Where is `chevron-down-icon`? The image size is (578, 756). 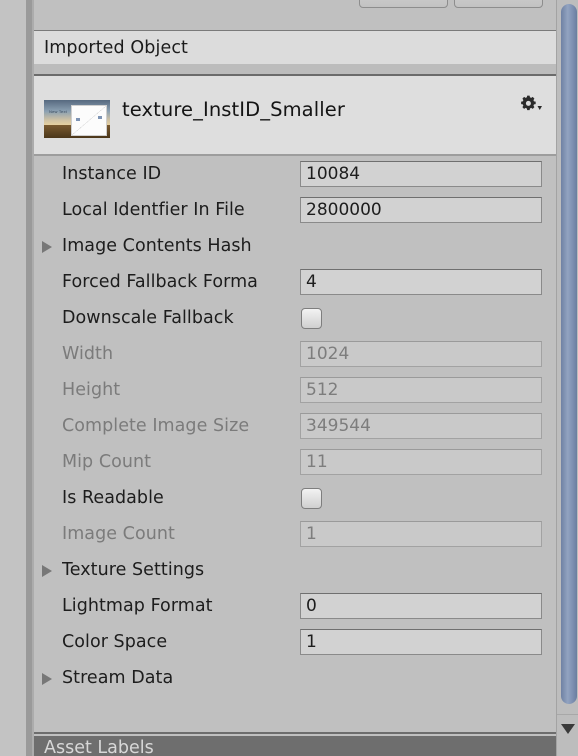
chevron-down-icon is located at coordinates (539, 108).